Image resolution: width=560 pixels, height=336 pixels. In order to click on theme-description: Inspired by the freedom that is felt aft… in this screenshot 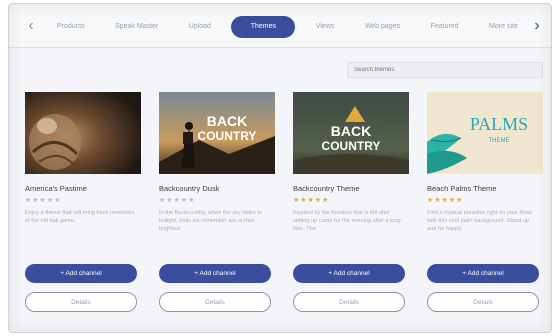, I will do `click(347, 221)`.